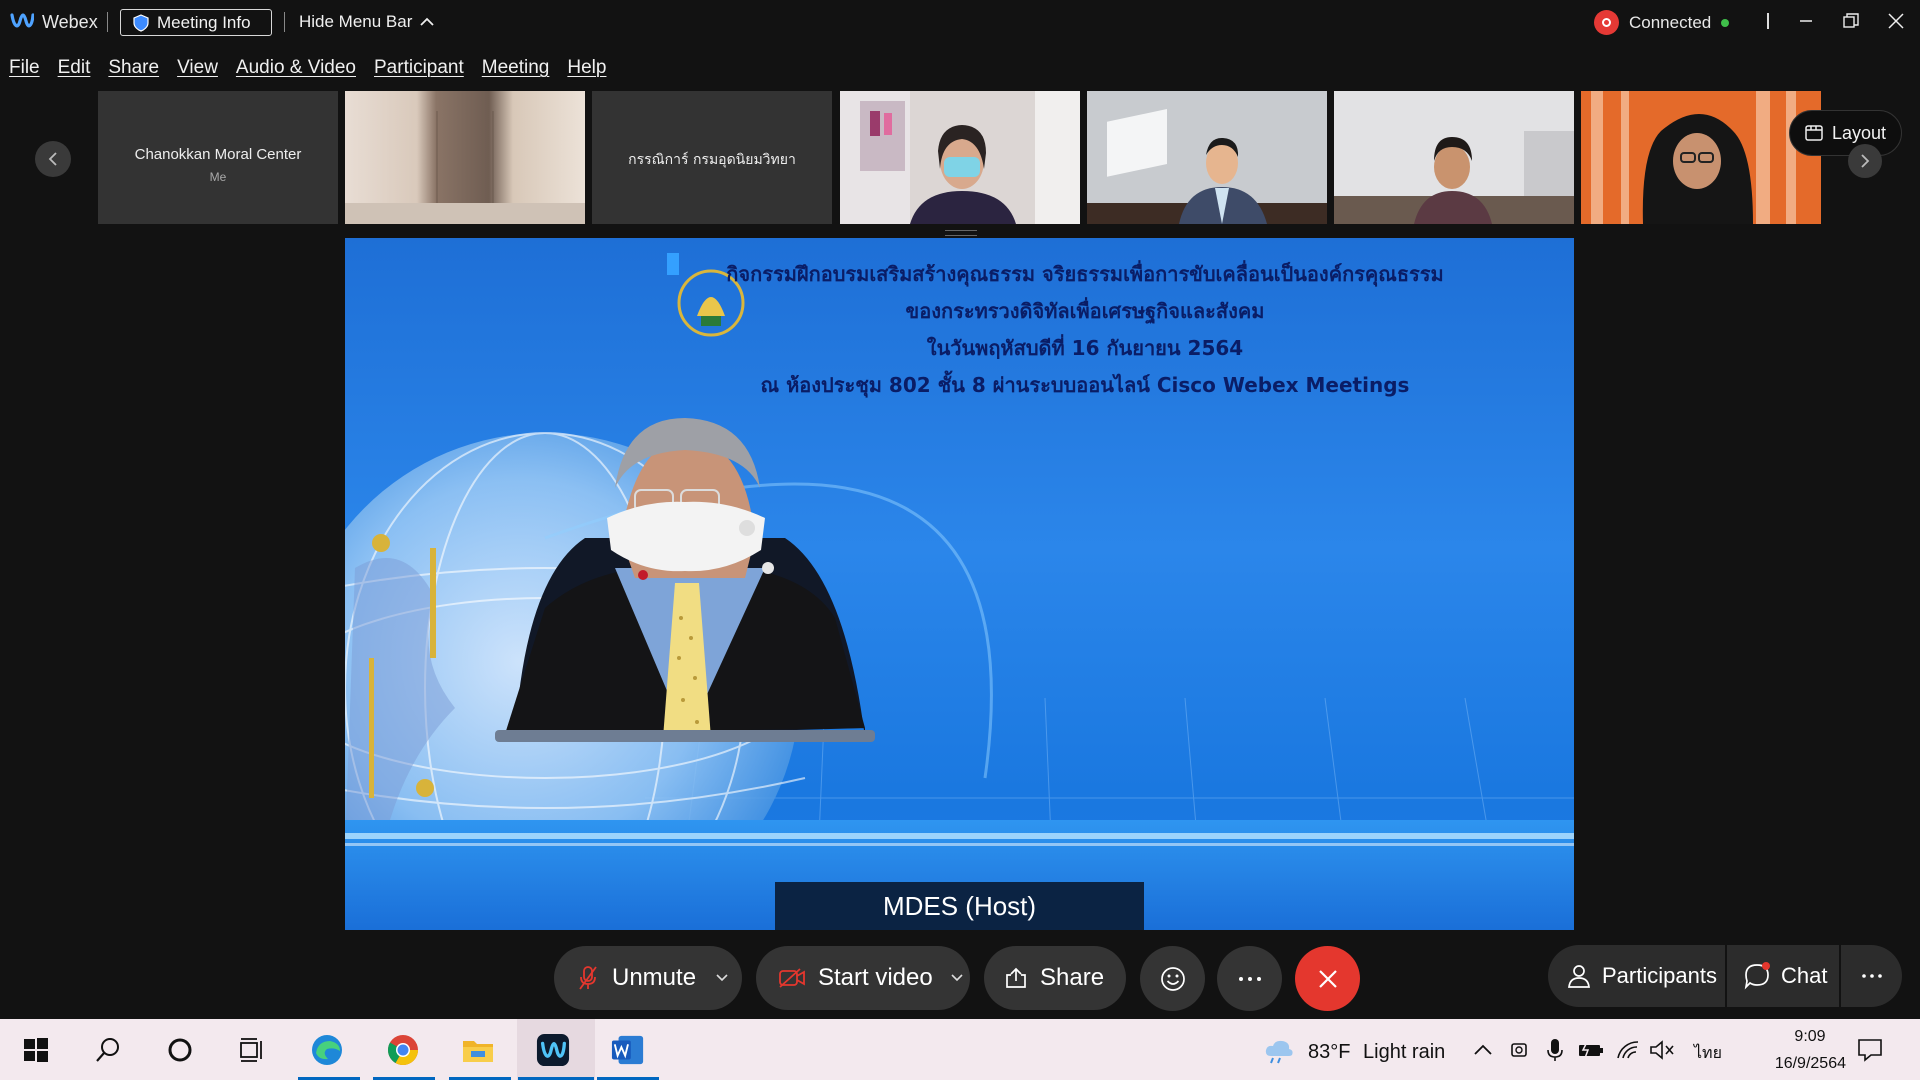  What do you see at coordinates (419, 67) in the screenshot?
I see `menu-participant: Participant` at bounding box center [419, 67].